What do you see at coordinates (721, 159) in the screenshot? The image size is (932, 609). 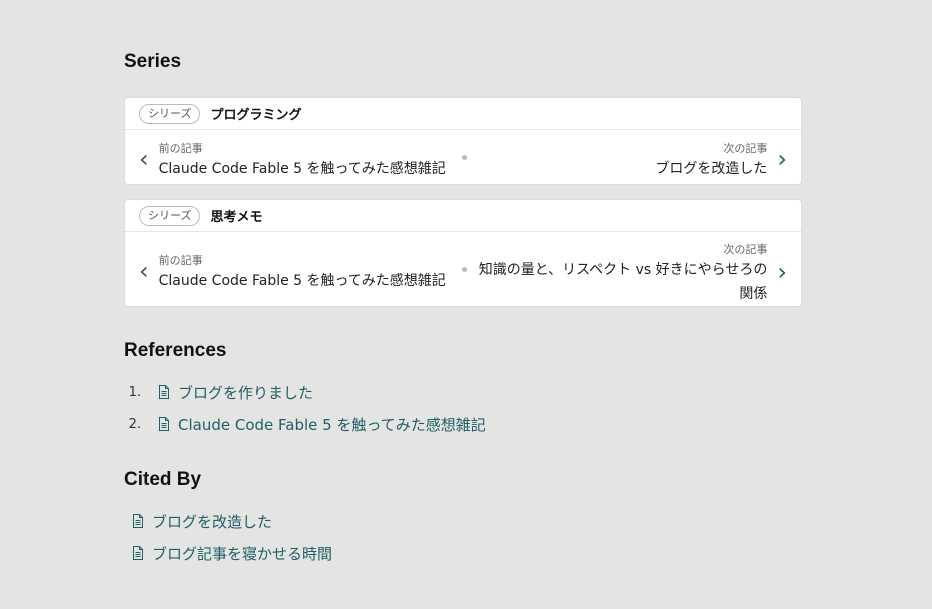 I see `next-article-link: 次の記事 ブログを改造した ›` at bounding box center [721, 159].